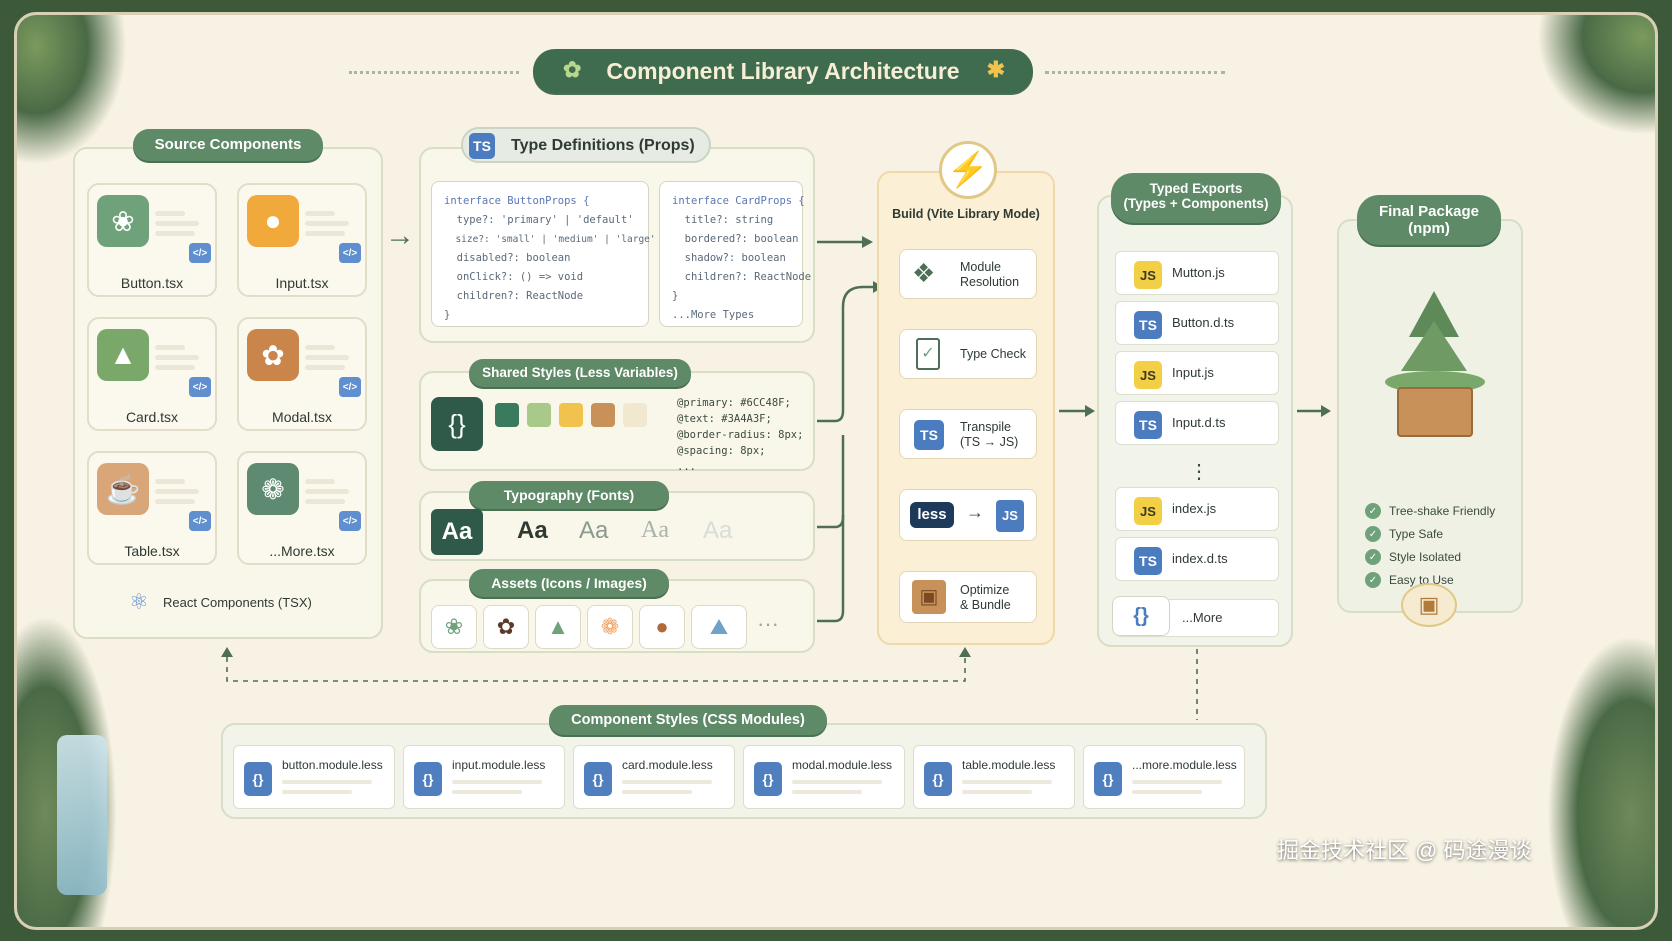 The image size is (1672, 941). What do you see at coordinates (1429, 605) in the screenshot?
I see `package-box-icon: ▣` at bounding box center [1429, 605].